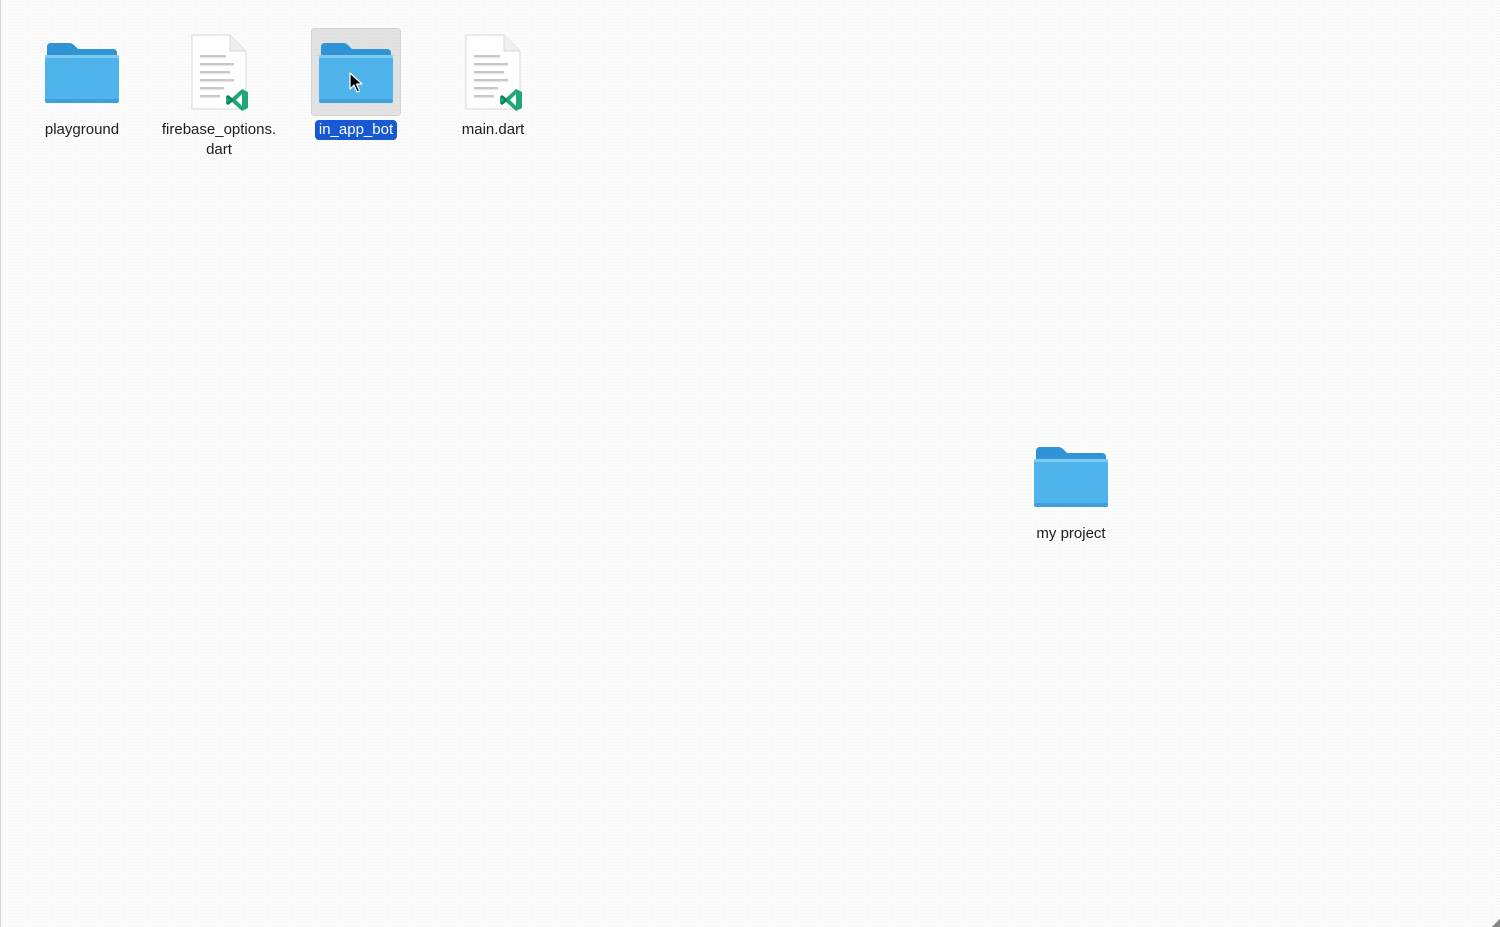  I want to click on desktop-item-my-project: my project, so click(1071, 488).